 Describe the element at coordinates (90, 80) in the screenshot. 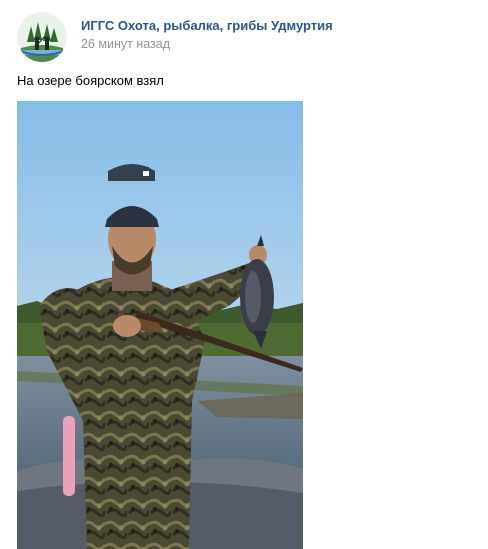

I see `post-text: На озере боярском взял` at that location.